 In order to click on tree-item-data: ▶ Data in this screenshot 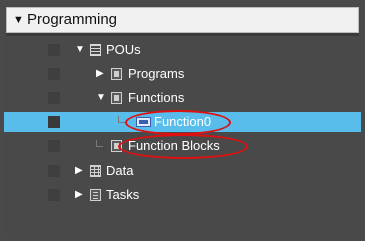, I will do `click(182, 171)`.